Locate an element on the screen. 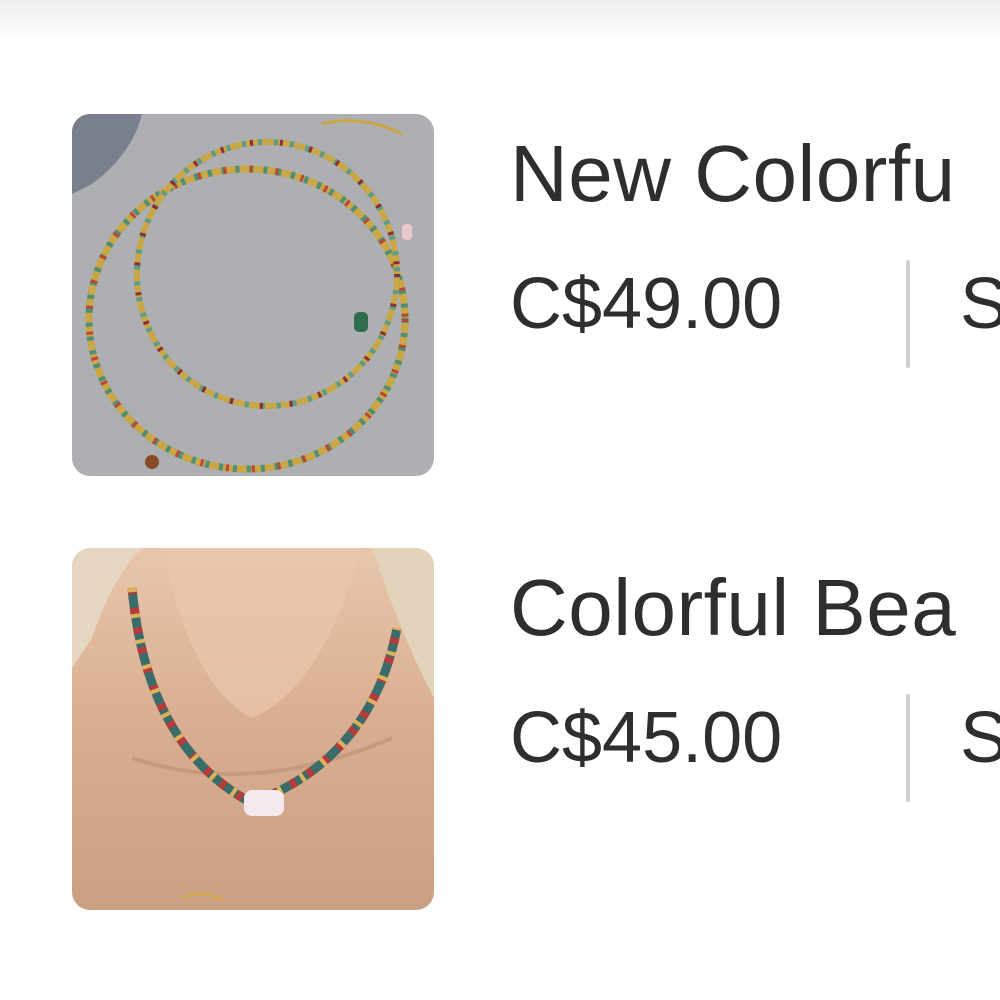  beaded-pearl-necklace-on-model-image is located at coordinates (253, 729).